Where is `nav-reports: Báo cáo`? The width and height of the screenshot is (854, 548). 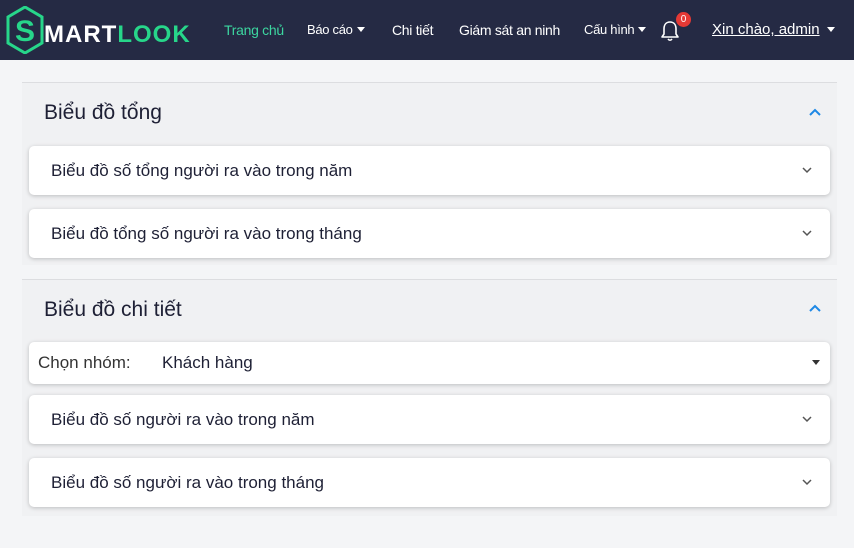
nav-reports: Báo cáo is located at coordinates (336, 30).